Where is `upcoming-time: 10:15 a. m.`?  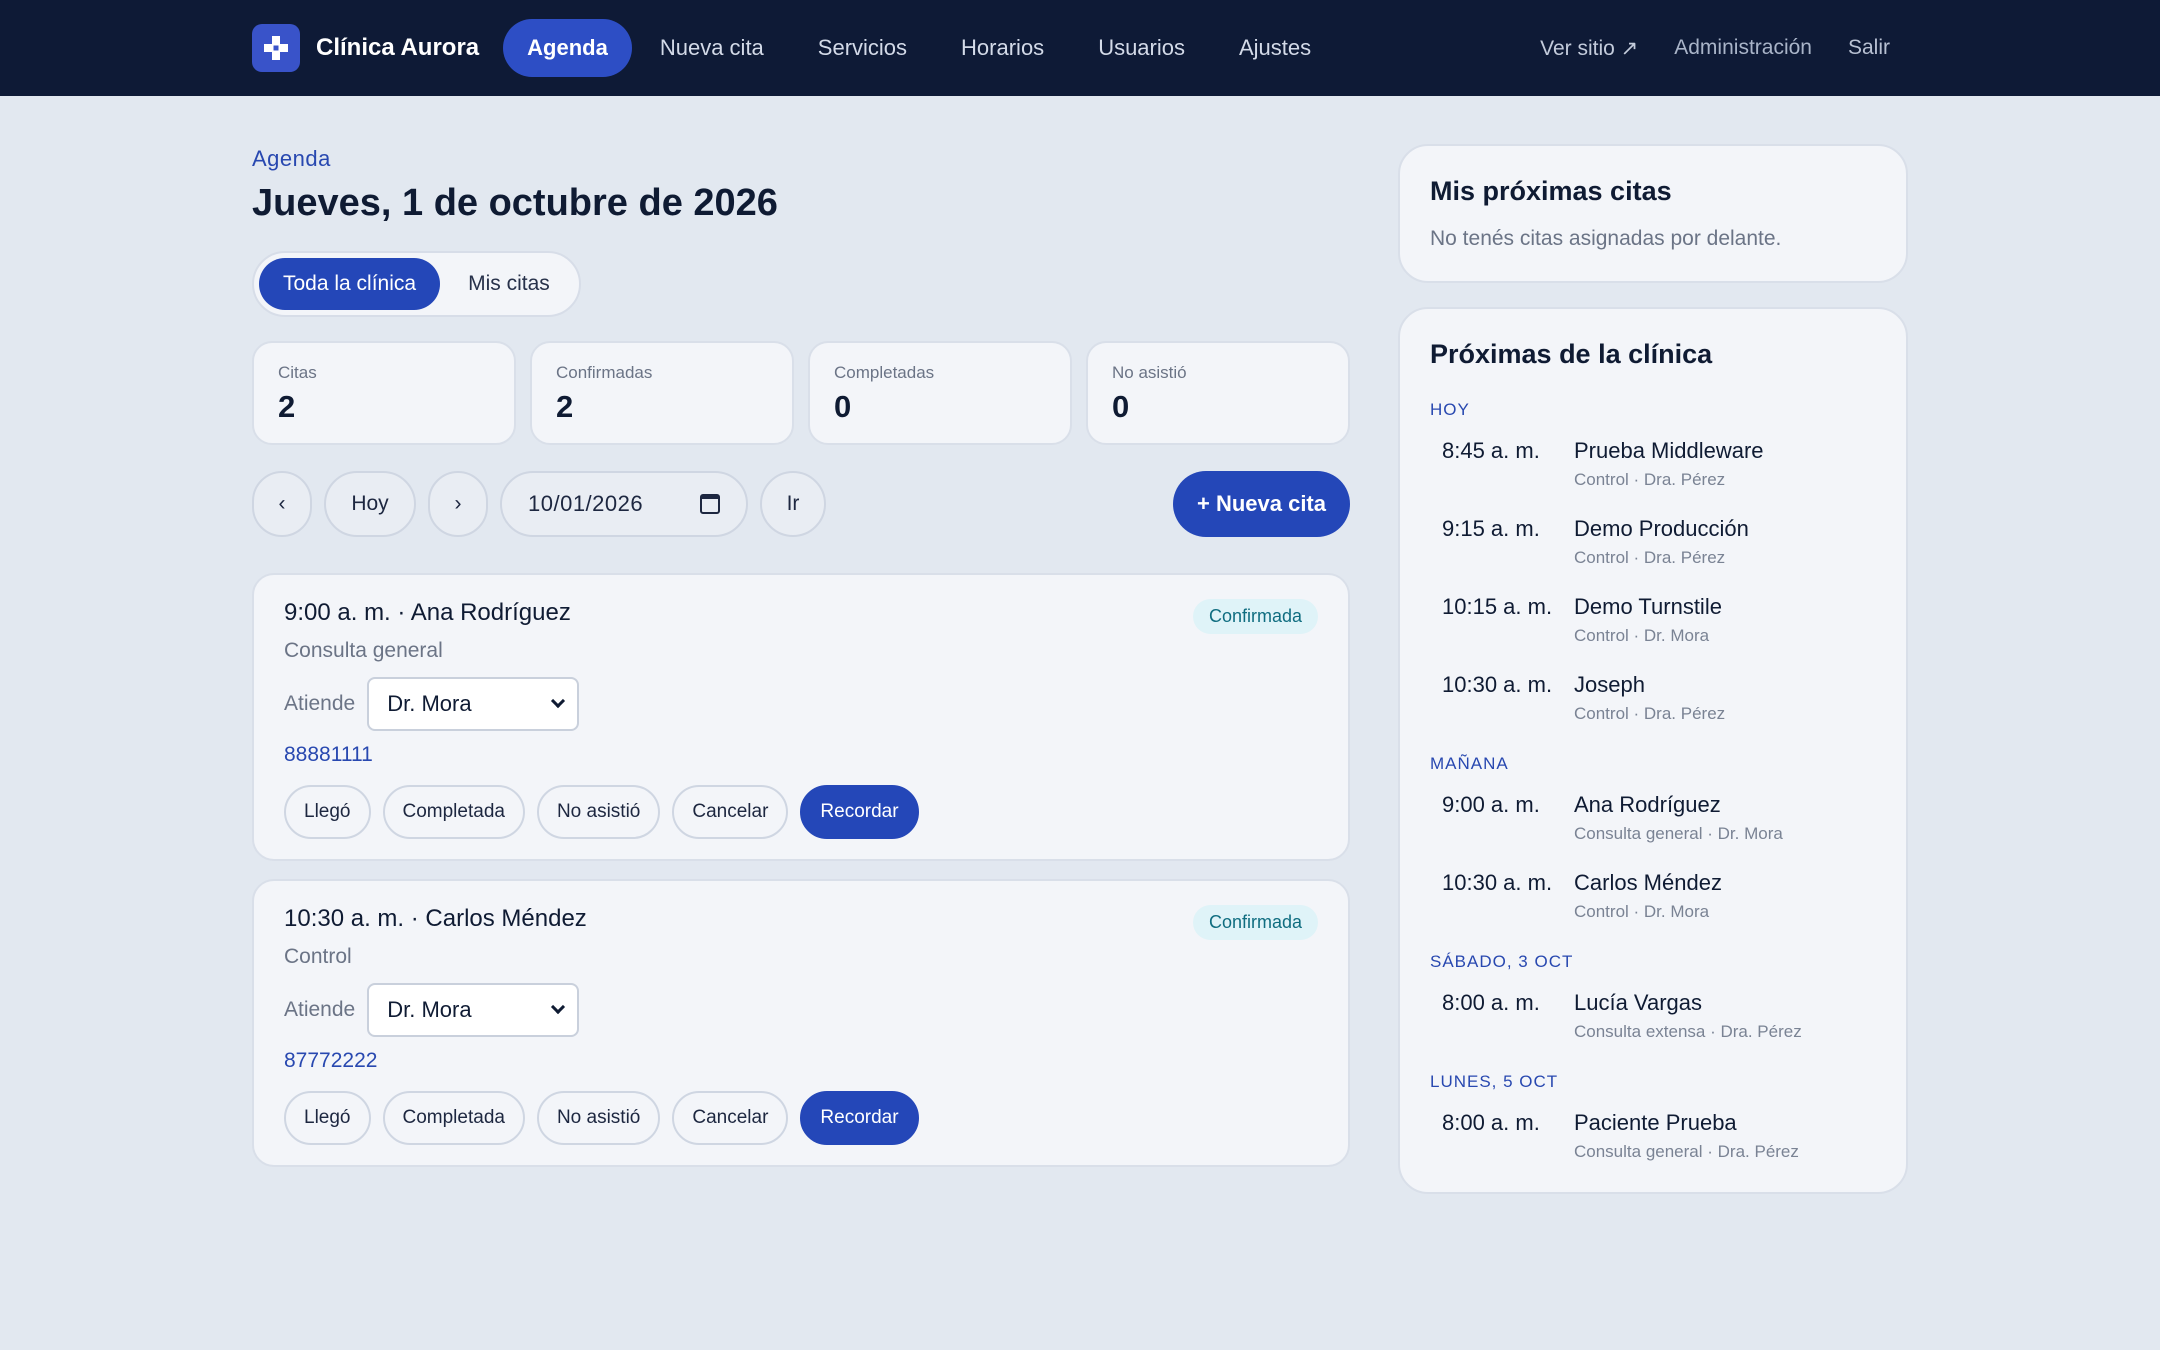
upcoming-time: 10:15 a. m. is located at coordinates (1497, 606).